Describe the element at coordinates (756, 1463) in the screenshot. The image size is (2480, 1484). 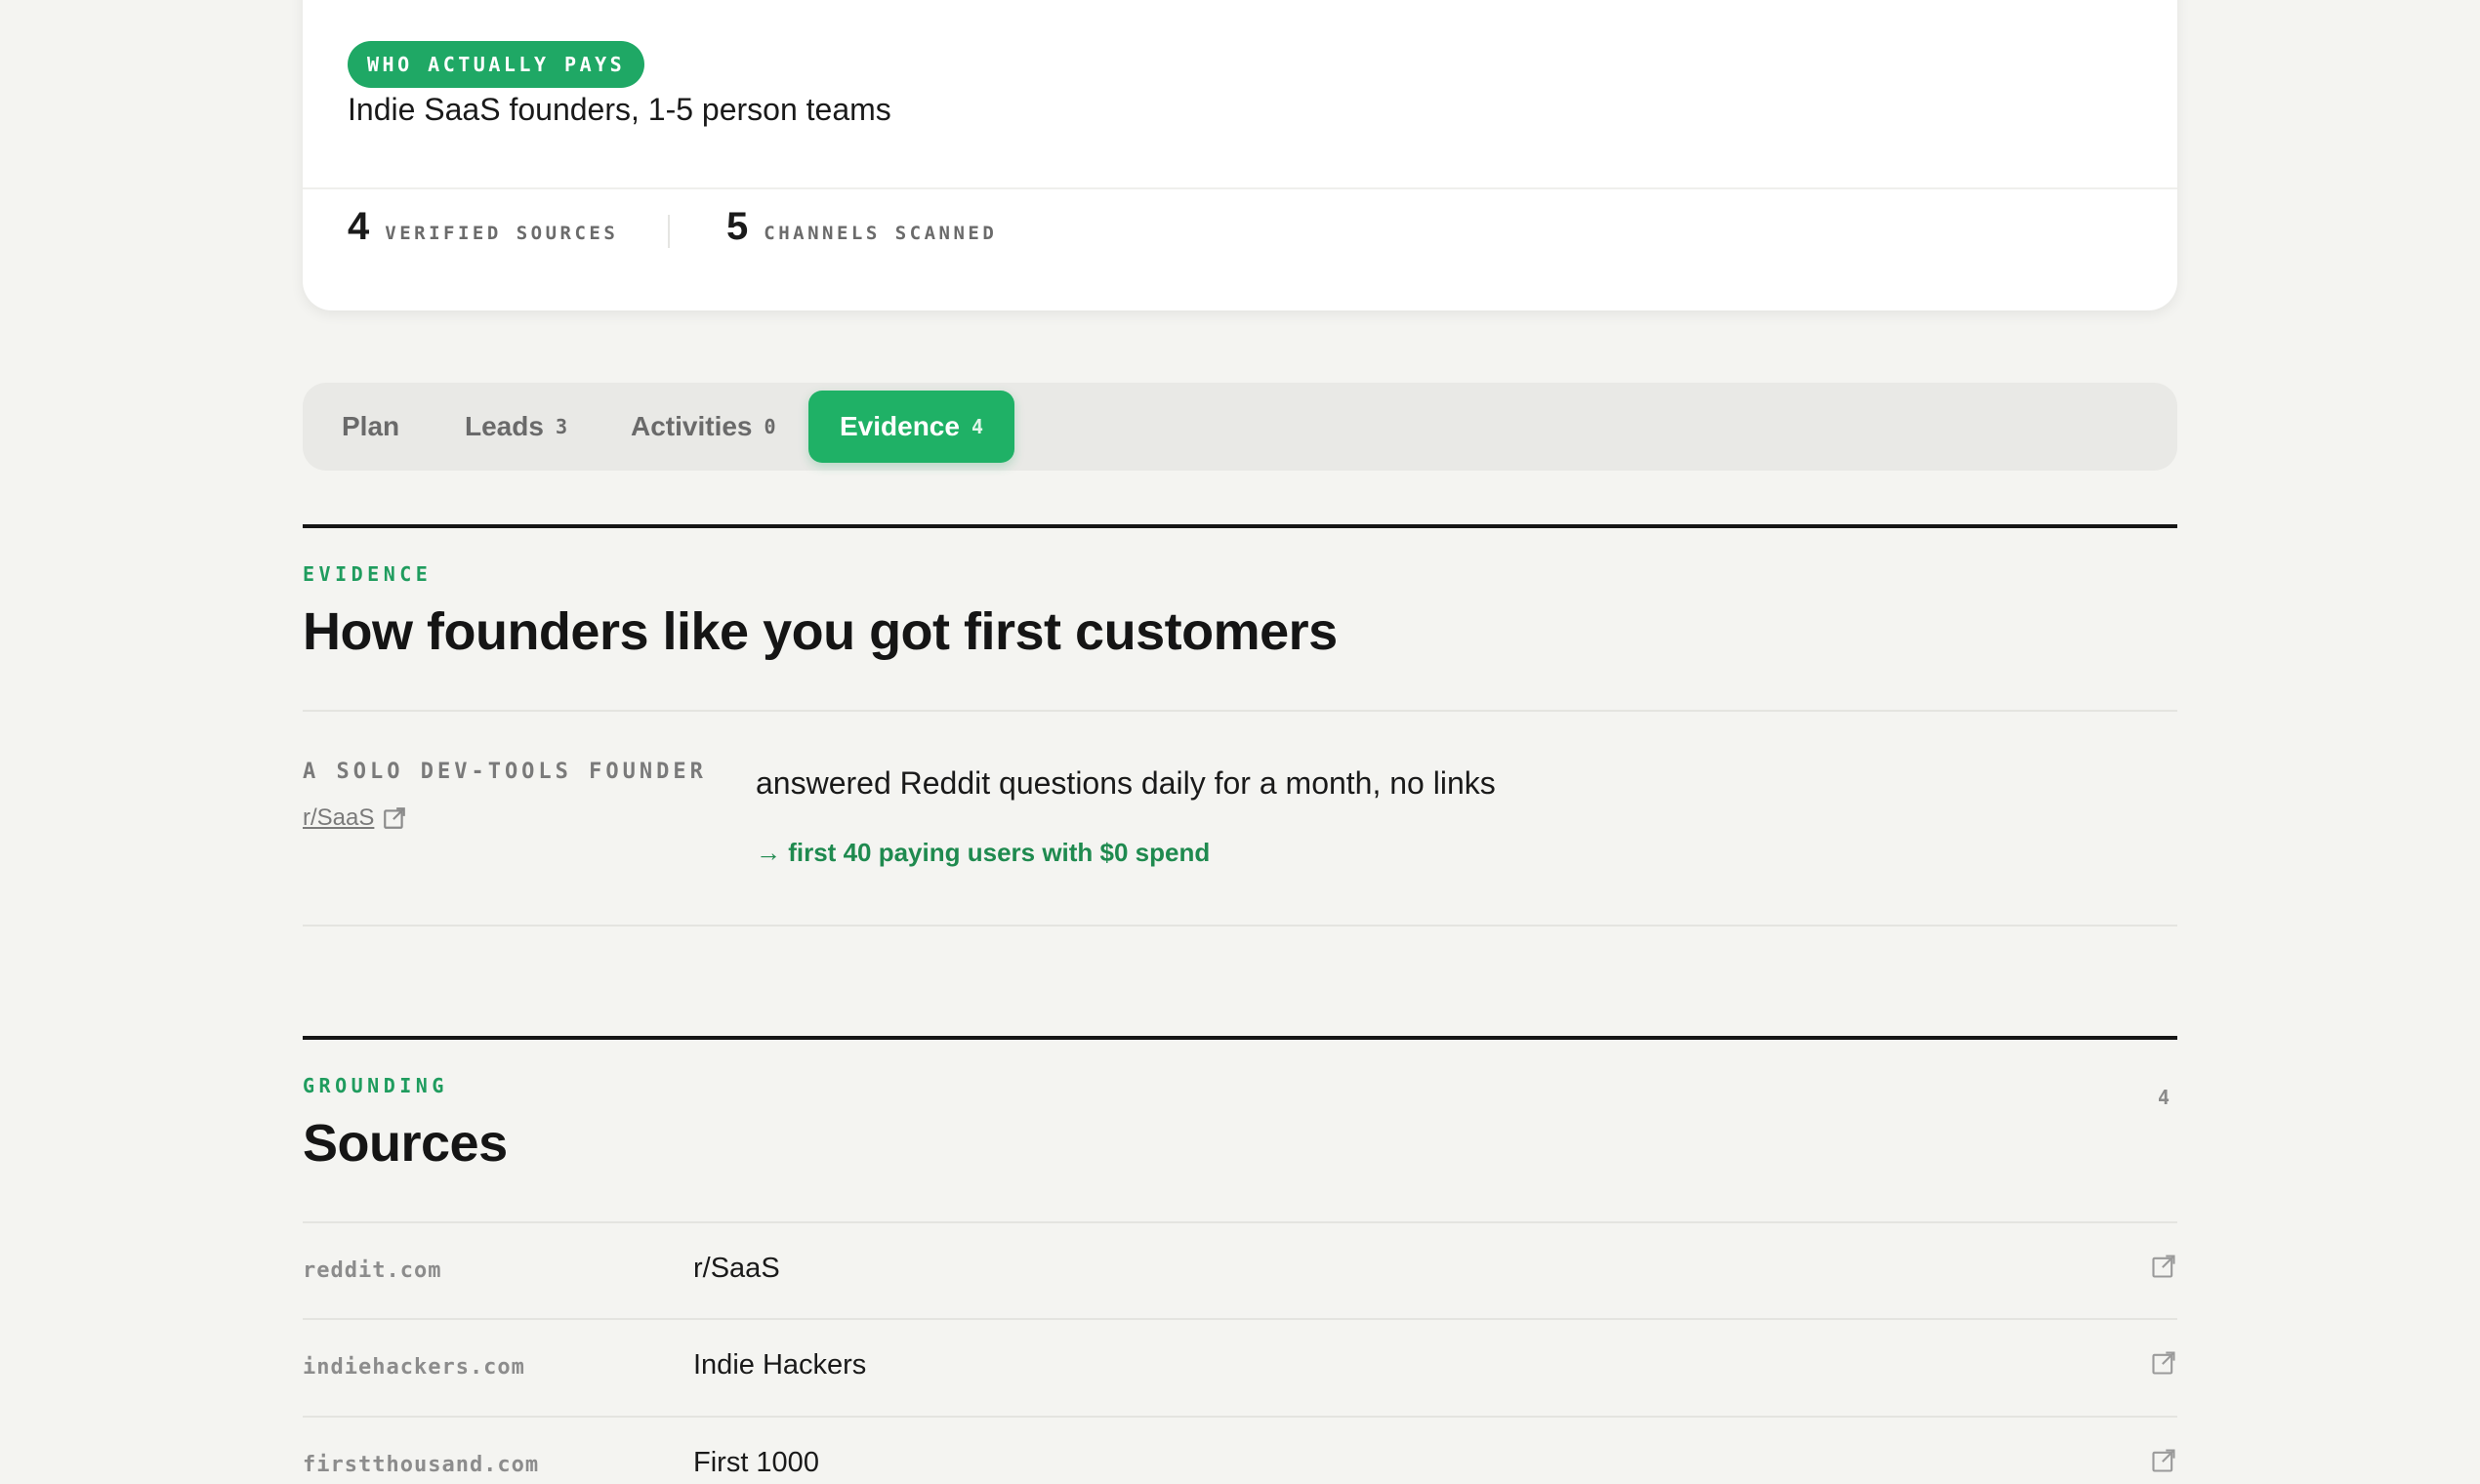
I see `source-name: First 1000` at that location.